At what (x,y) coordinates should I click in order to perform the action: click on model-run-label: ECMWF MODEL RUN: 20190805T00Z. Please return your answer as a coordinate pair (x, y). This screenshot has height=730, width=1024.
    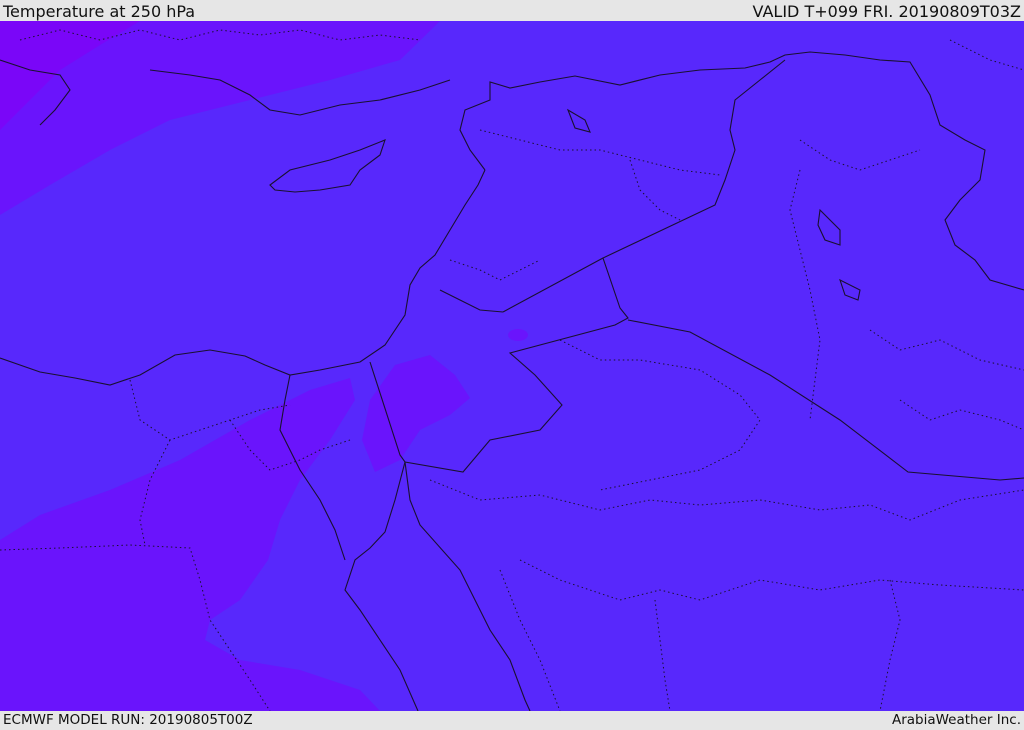
    Looking at the image, I should click on (128, 720).